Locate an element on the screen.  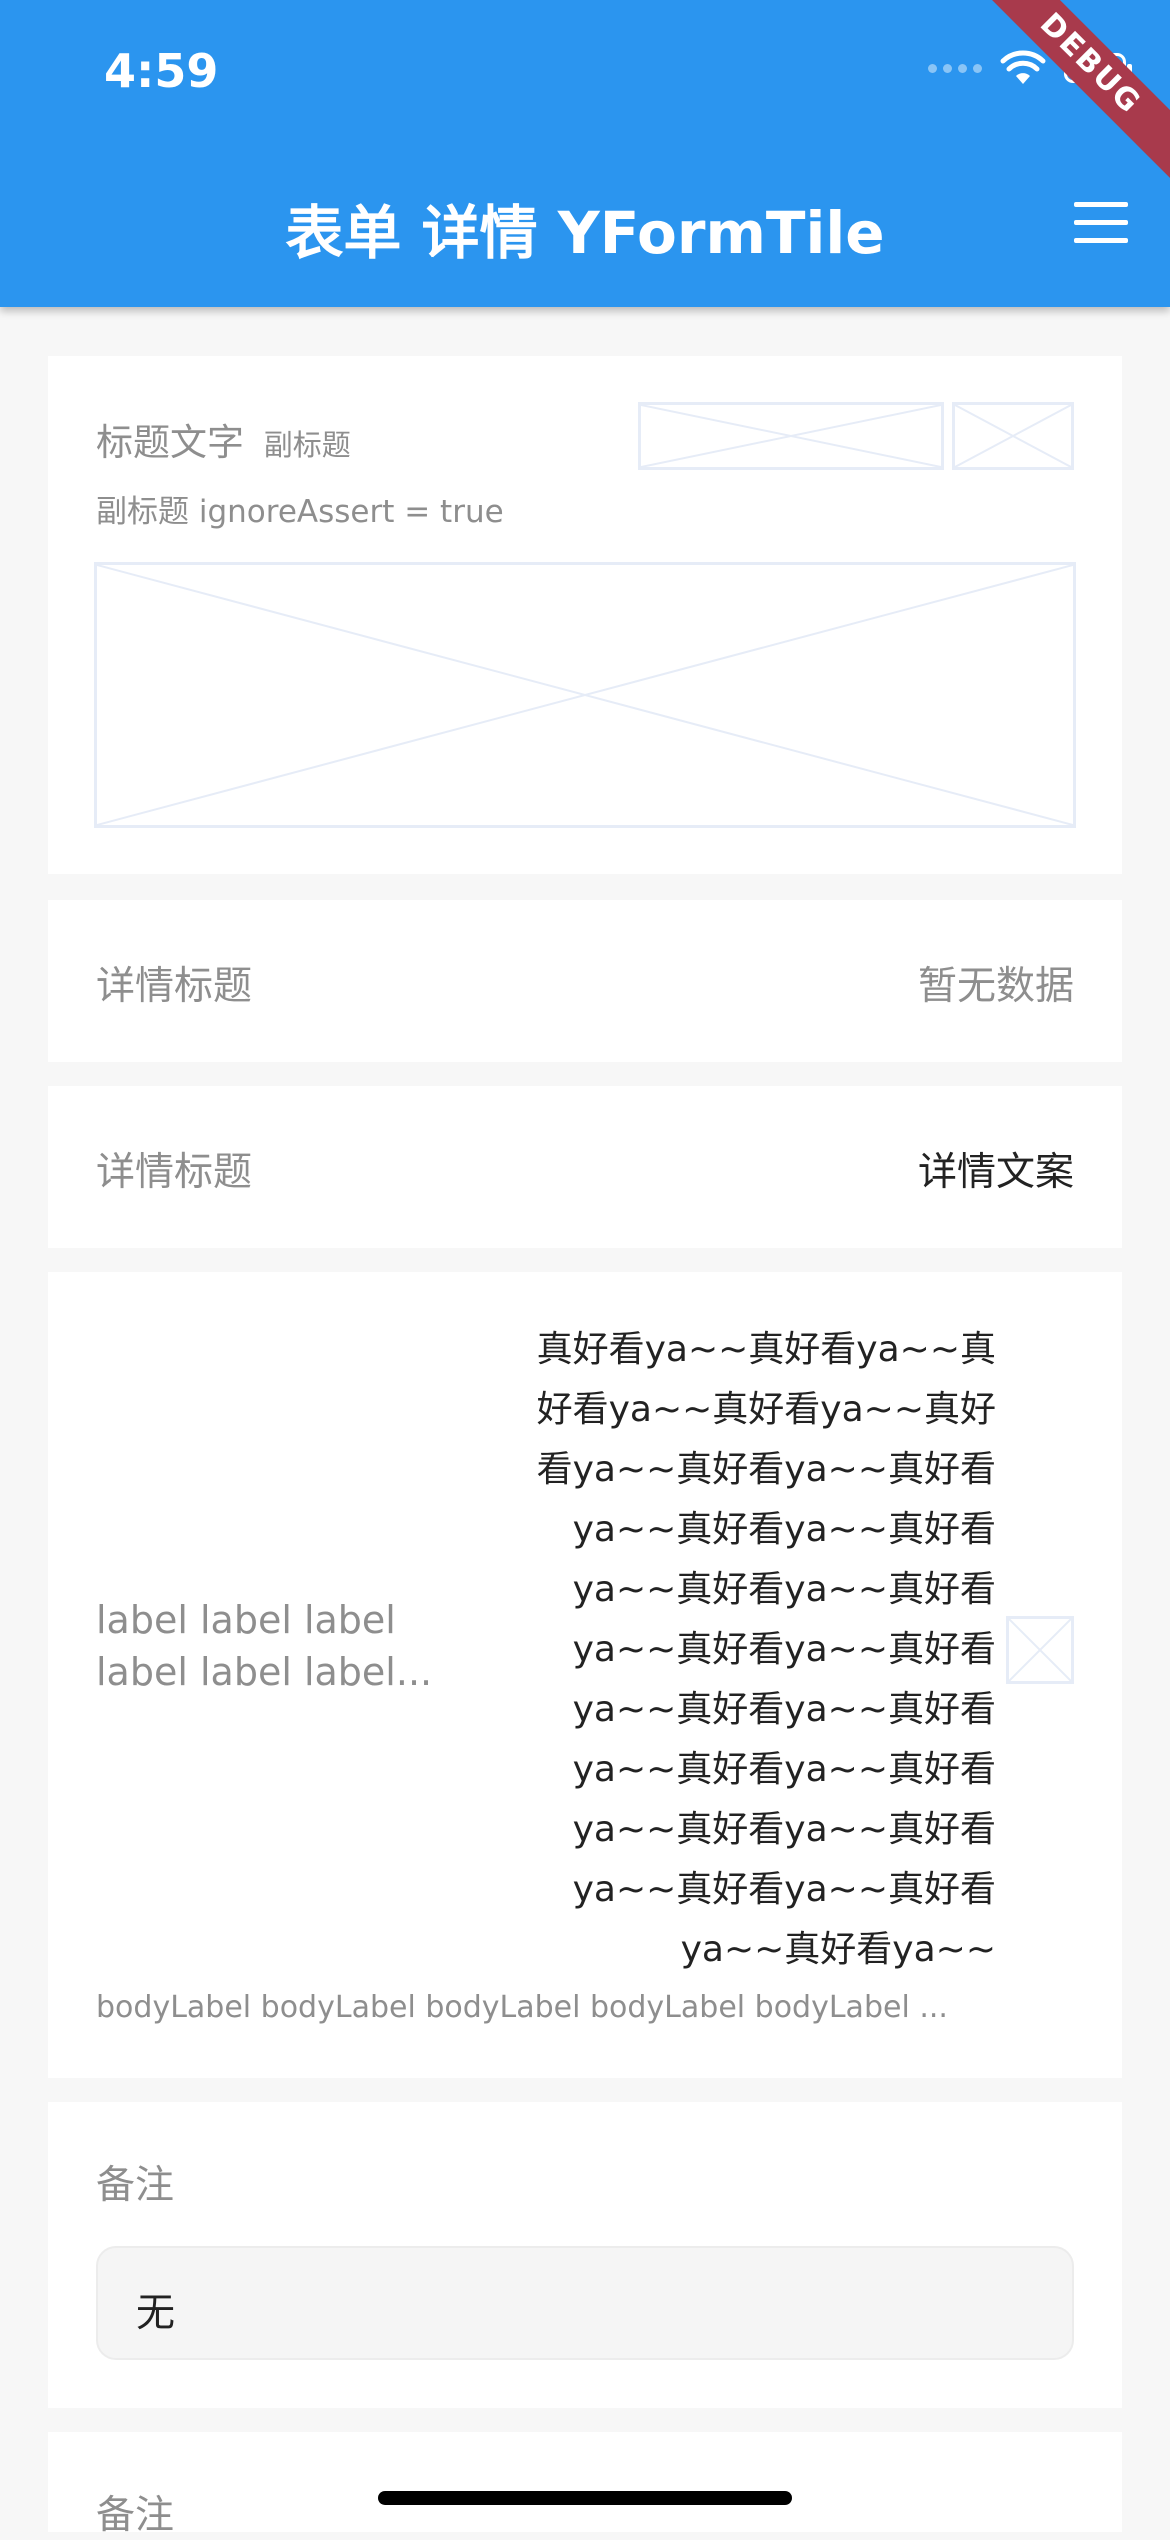
remark-card: 备注 无 is located at coordinates (585, 2255).